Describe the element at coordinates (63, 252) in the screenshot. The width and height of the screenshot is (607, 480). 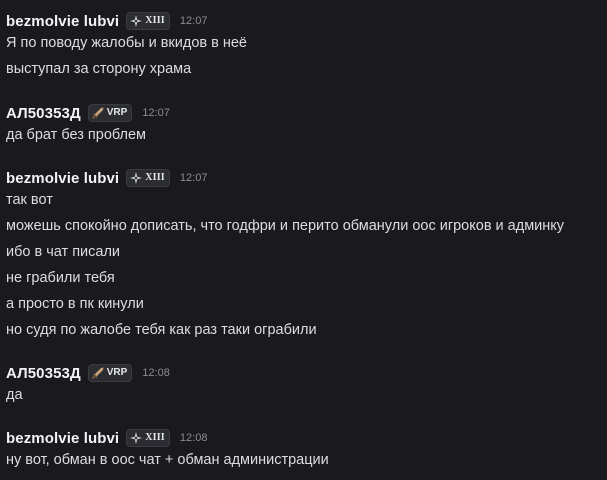
I see `message-line: ибо в чат писали` at that location.